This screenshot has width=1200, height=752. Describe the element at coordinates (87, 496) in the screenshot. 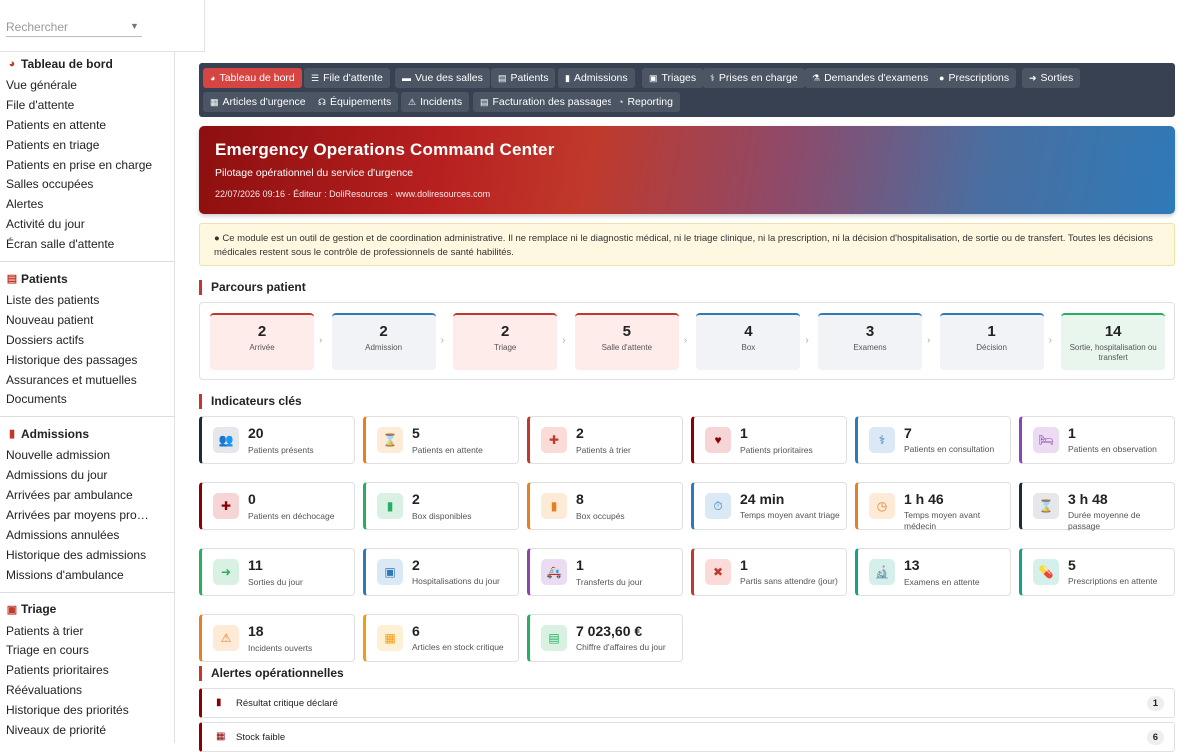

I see `sidebar-item: Arrivées par ambulance` at that location.